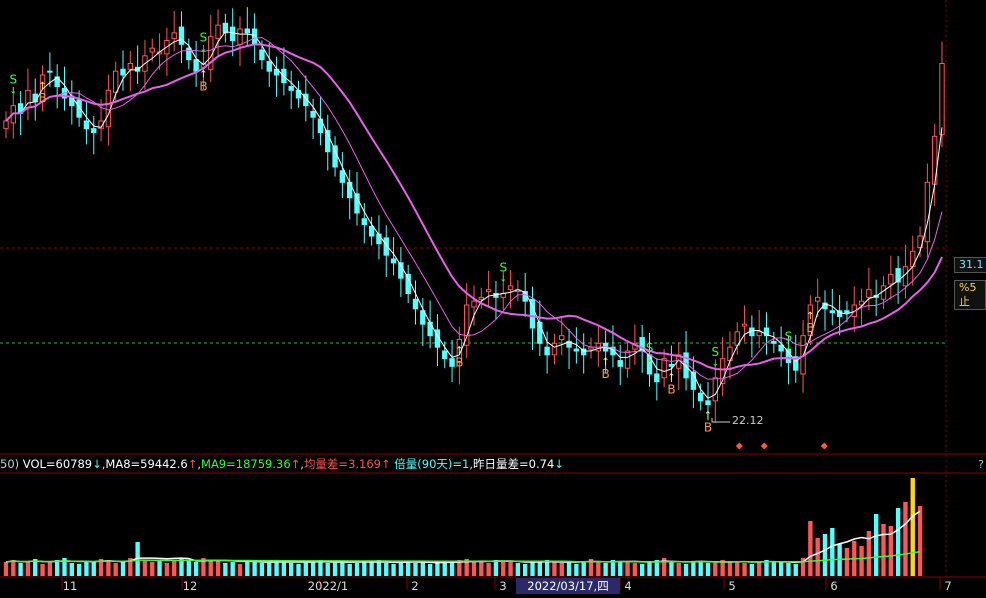 Image resolution: width=986 pixels, height=598 pixels. I want to click on sell-arrow-icon: ↓, so click(716, 364).